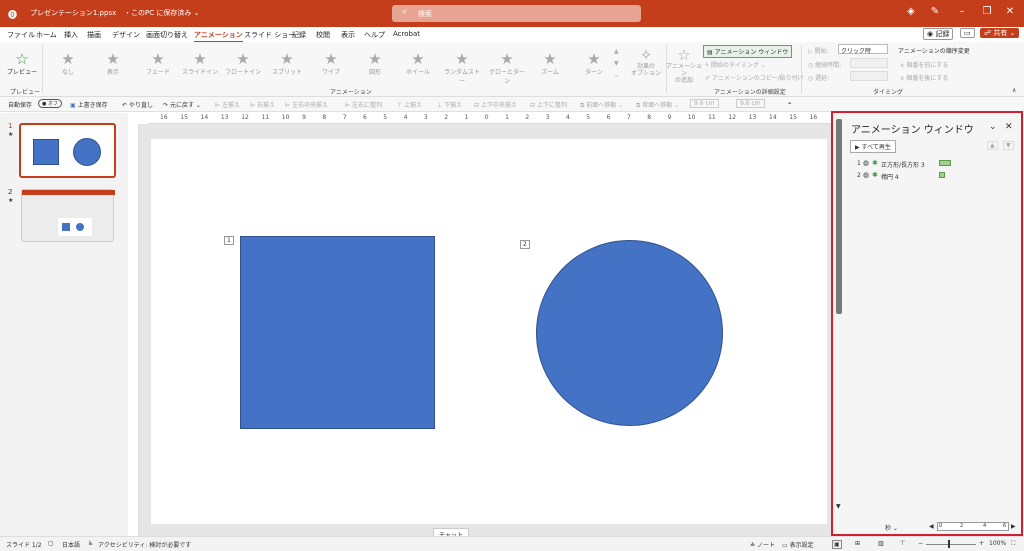  I want to click on delay-input, so click(869, 76).